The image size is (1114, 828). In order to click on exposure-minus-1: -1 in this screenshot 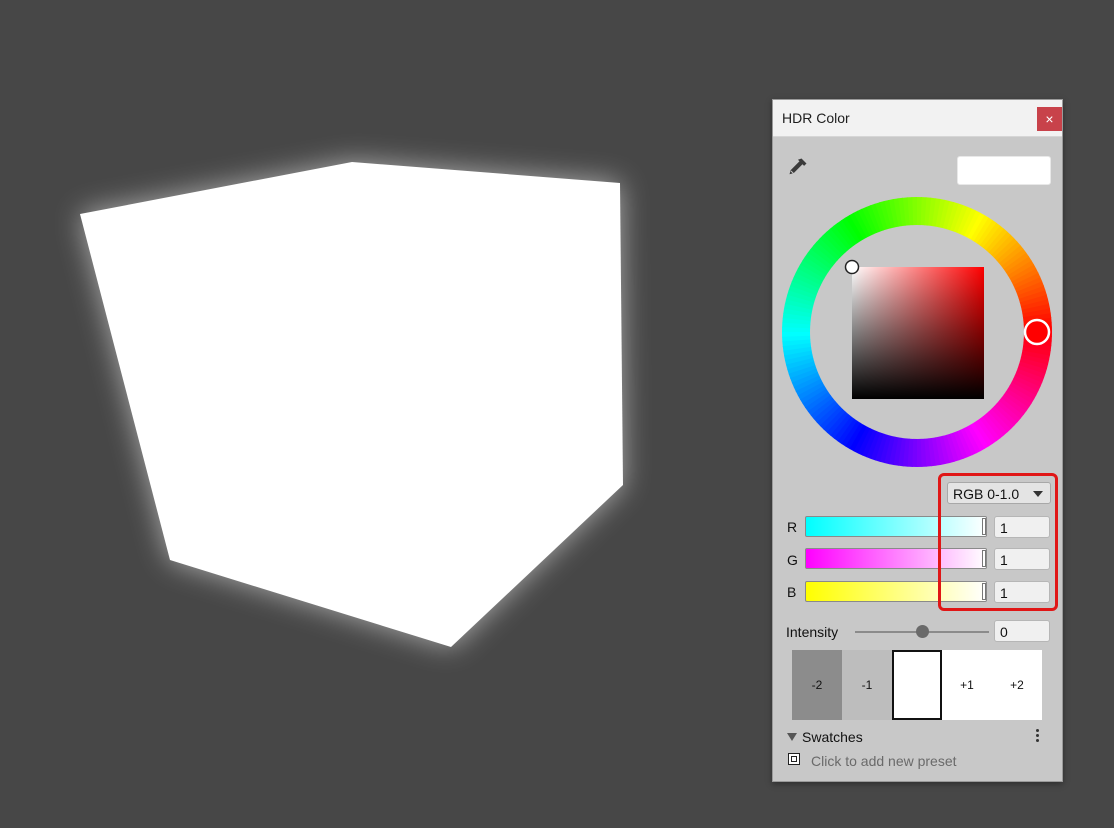, I will do `click(867, 685)`.